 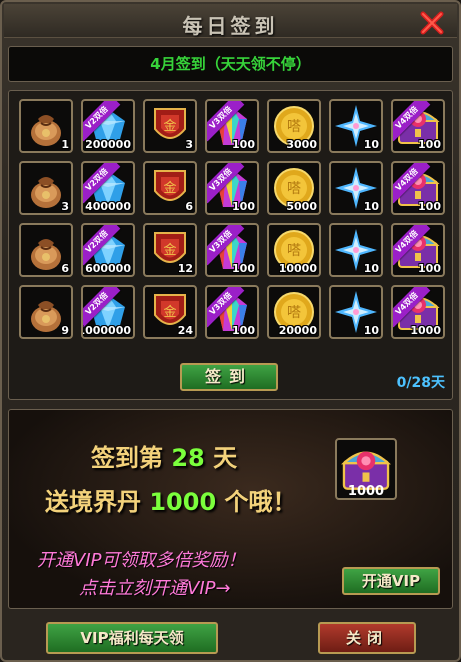 I want to click on reward-slot: 金 24, so click(x=170, y=312).